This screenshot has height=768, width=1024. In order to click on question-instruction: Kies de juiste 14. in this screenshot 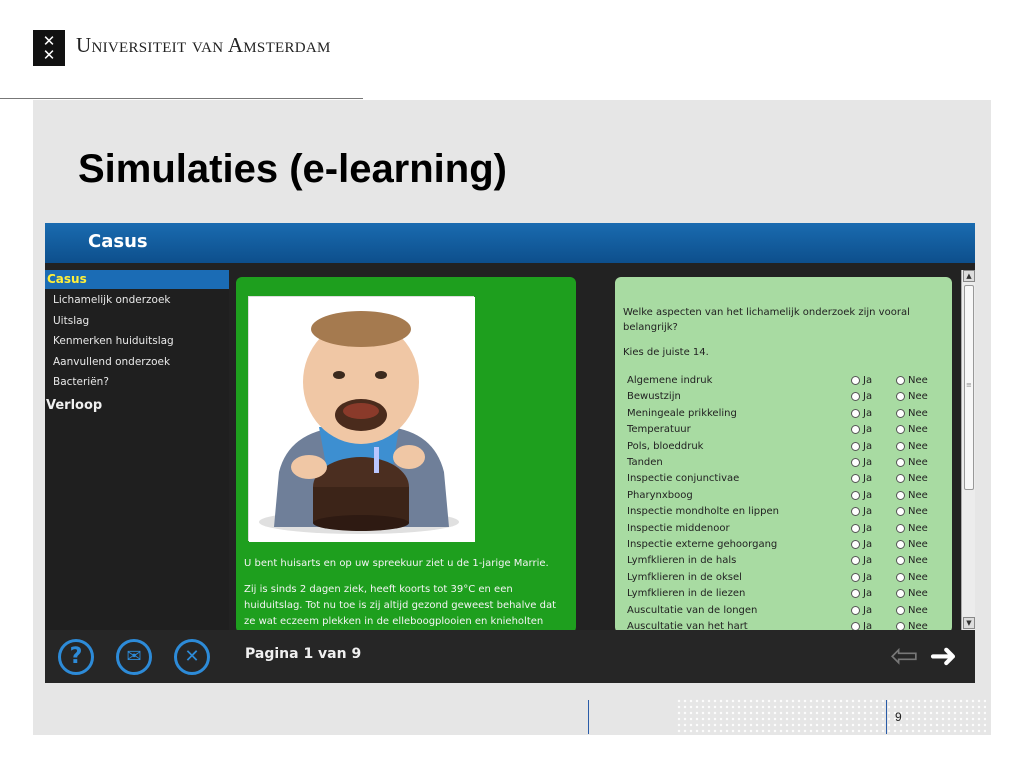, I will do `click(666, 352)`.